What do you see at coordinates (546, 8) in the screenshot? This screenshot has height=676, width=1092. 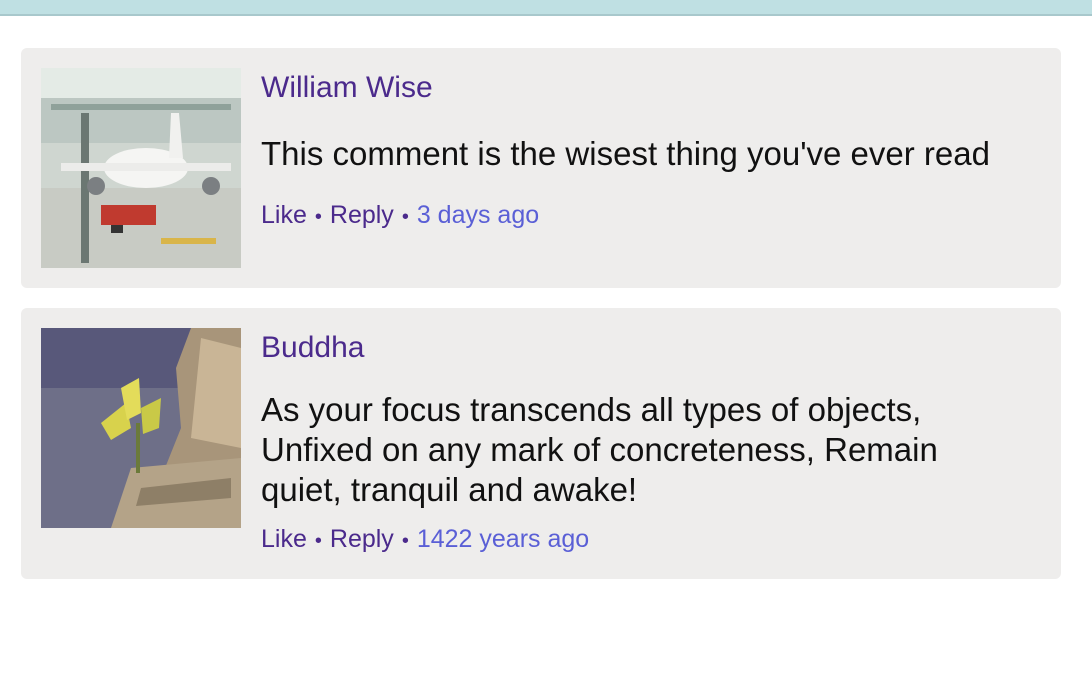 I see `top-bar` at bounding box center [546, 8].